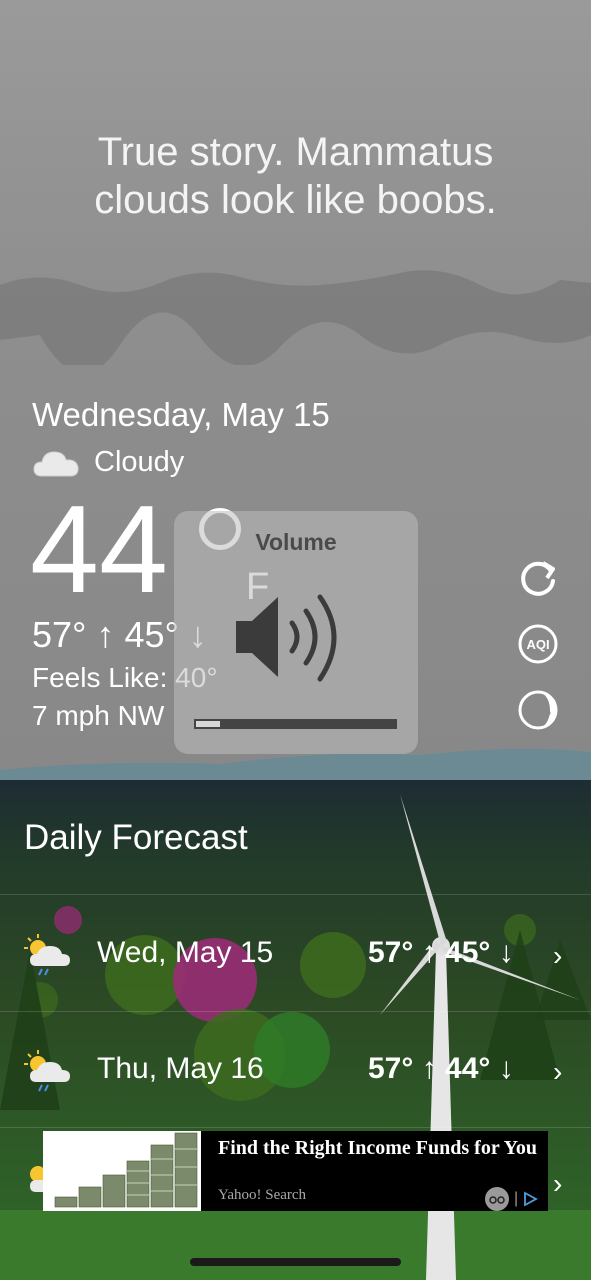 The width and height of the screenshot is (591, 1280). Describe the element at coordinates (295, 1262) in the screenshot. I see `home-indicator` at that location.